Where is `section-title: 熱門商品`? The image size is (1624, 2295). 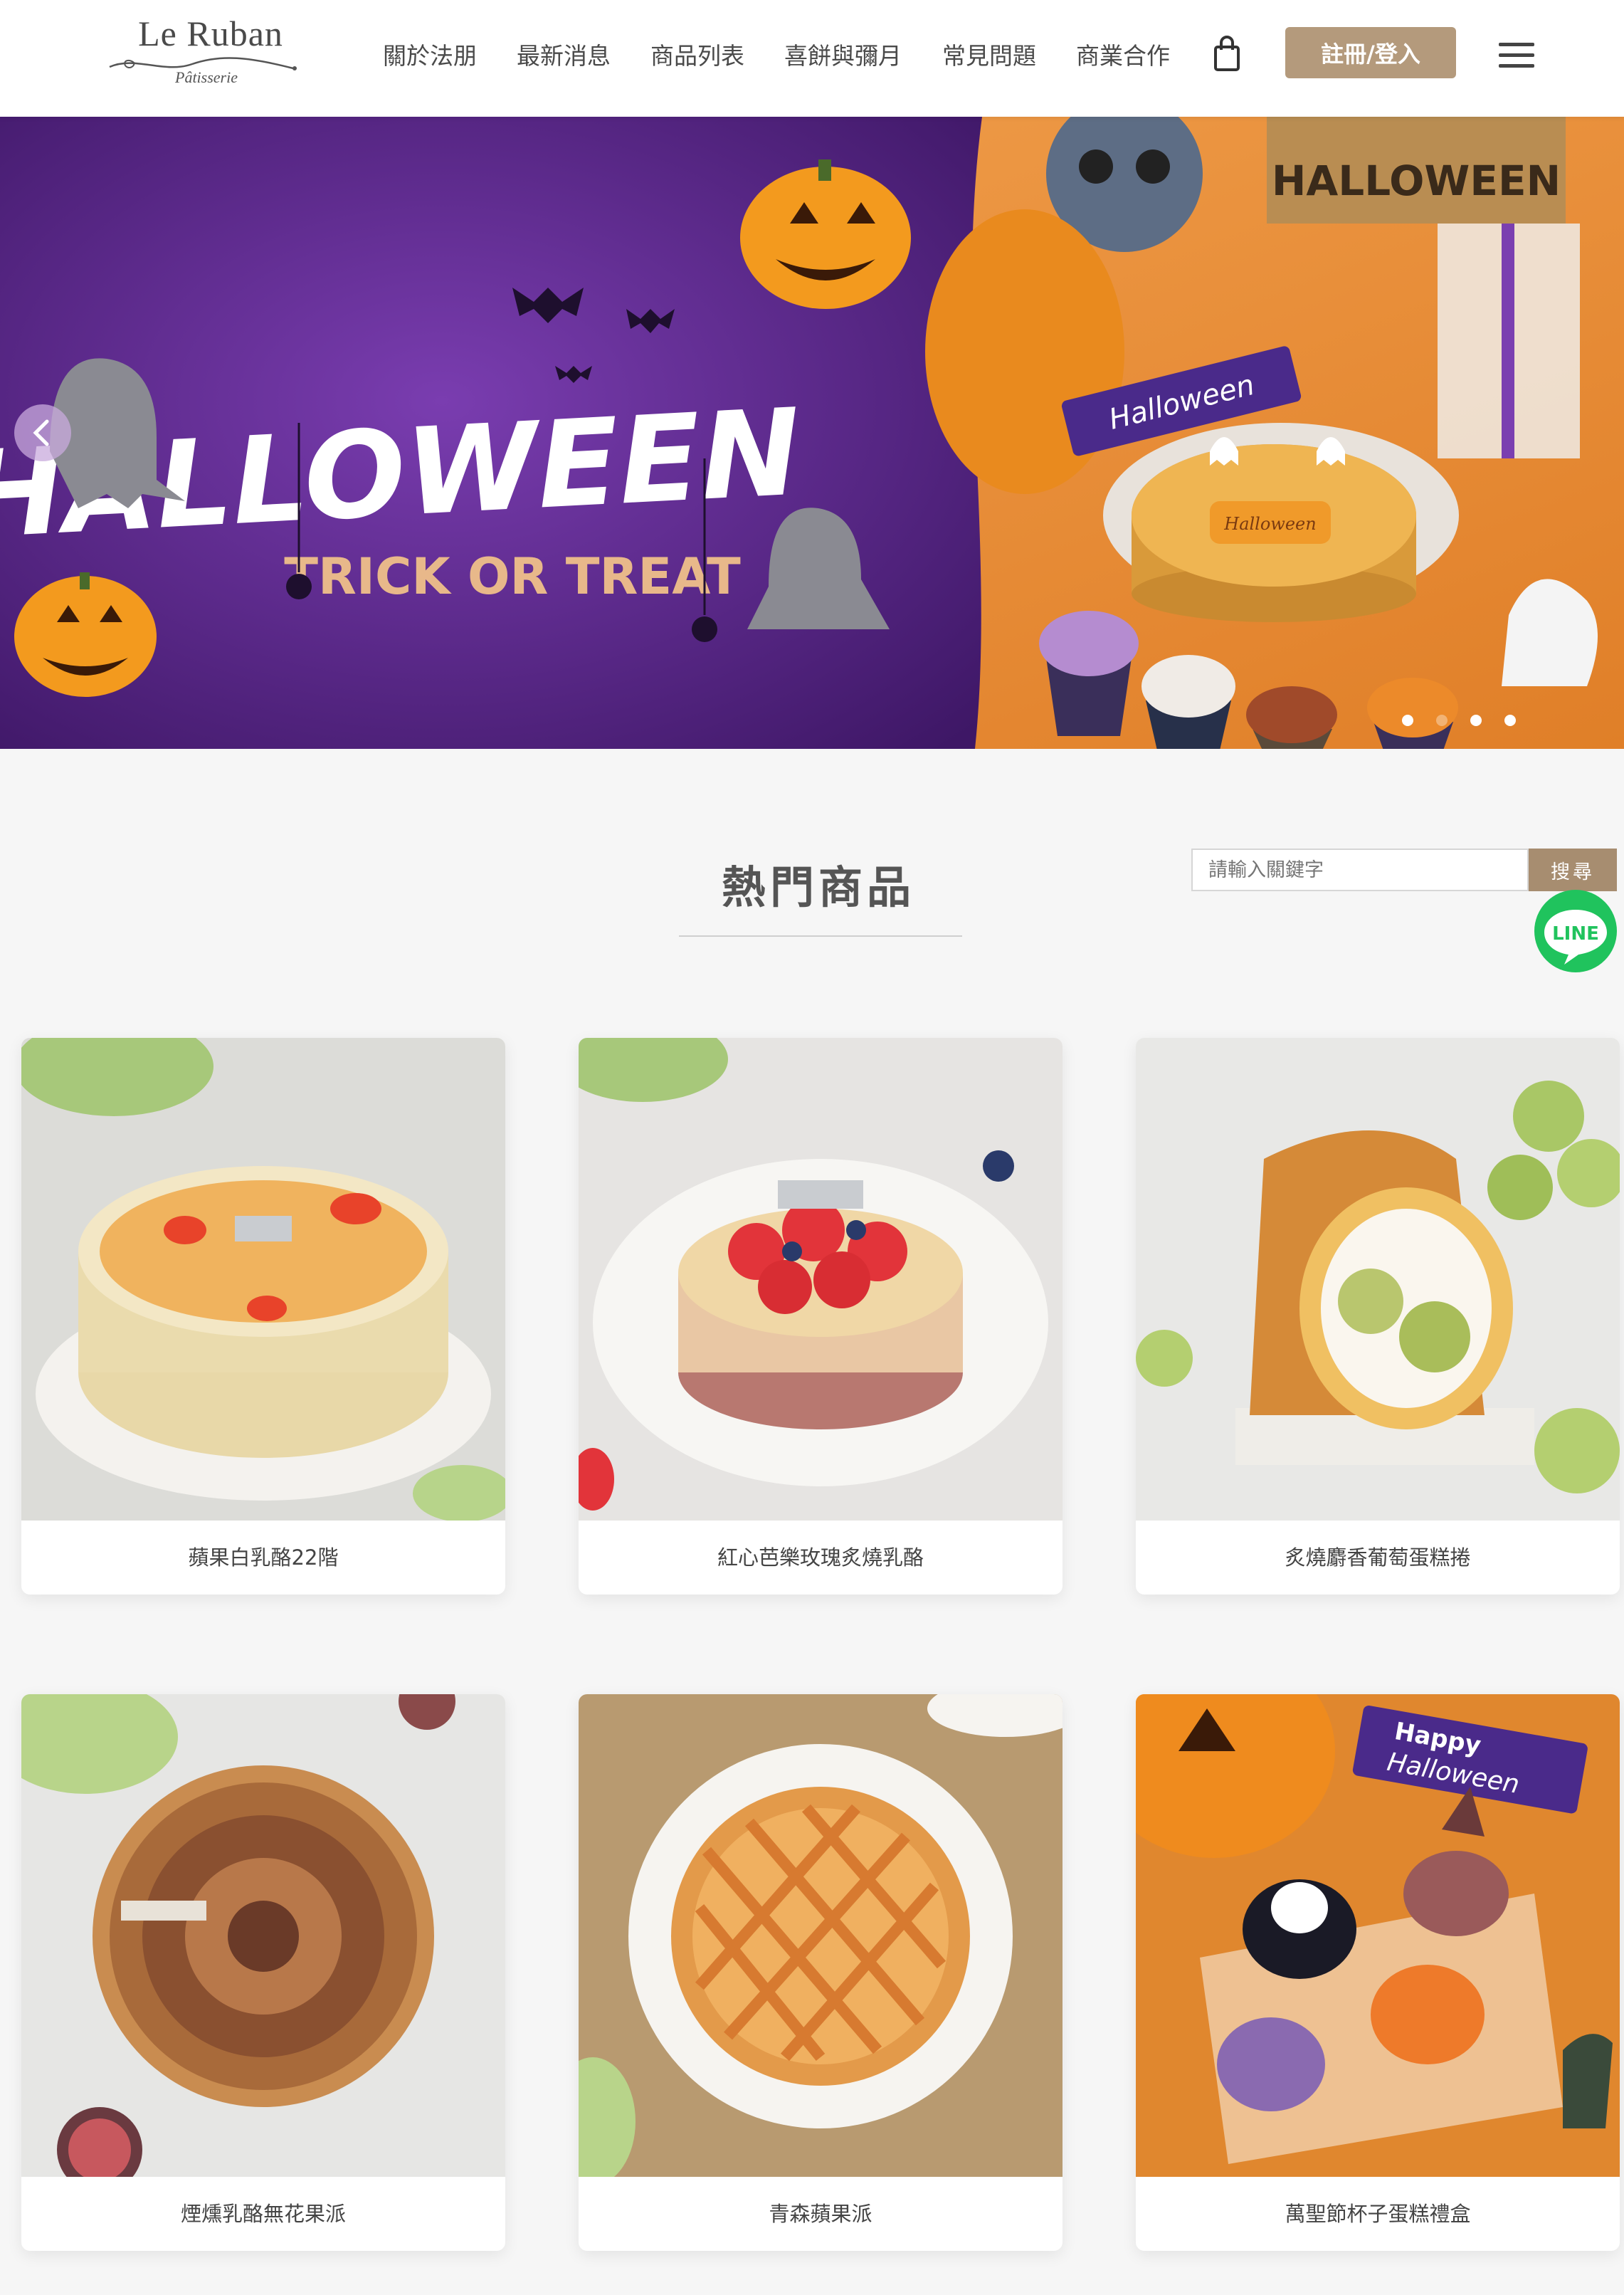
section-title: 熱門商品 is located at coordinates (818, 887).